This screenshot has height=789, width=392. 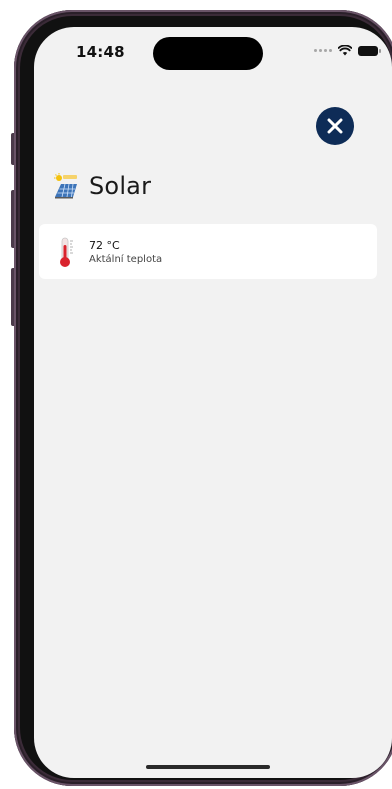 I want to click on solar-panel-icon, so click(x=66, y=186).